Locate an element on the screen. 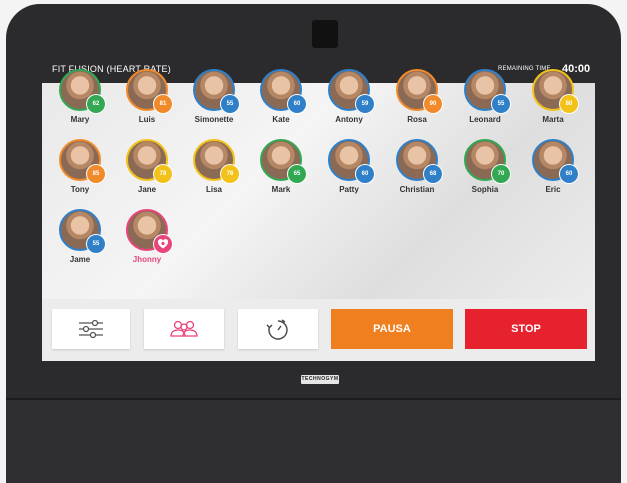 This screenshot has width=627, height=483. heart-rate-badge: 68 is located at coordinates (433, 174).